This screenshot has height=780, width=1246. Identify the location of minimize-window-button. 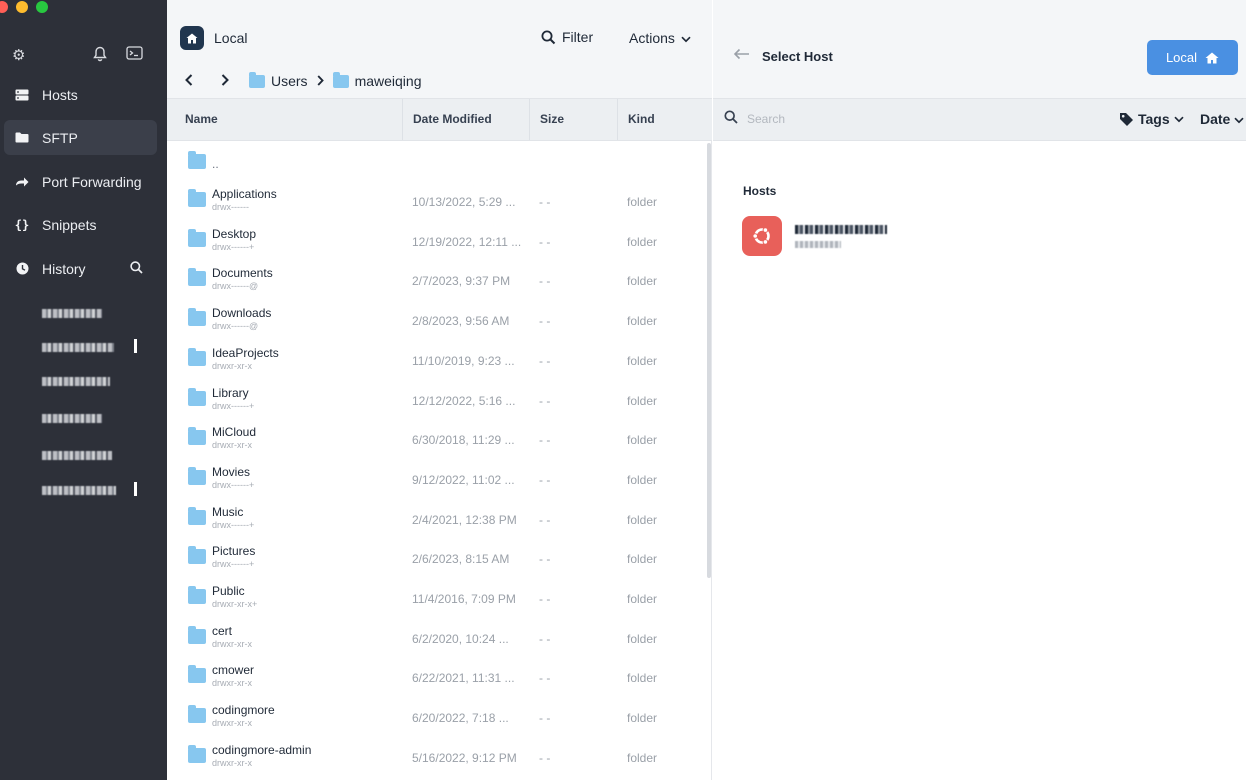
(22, 7).